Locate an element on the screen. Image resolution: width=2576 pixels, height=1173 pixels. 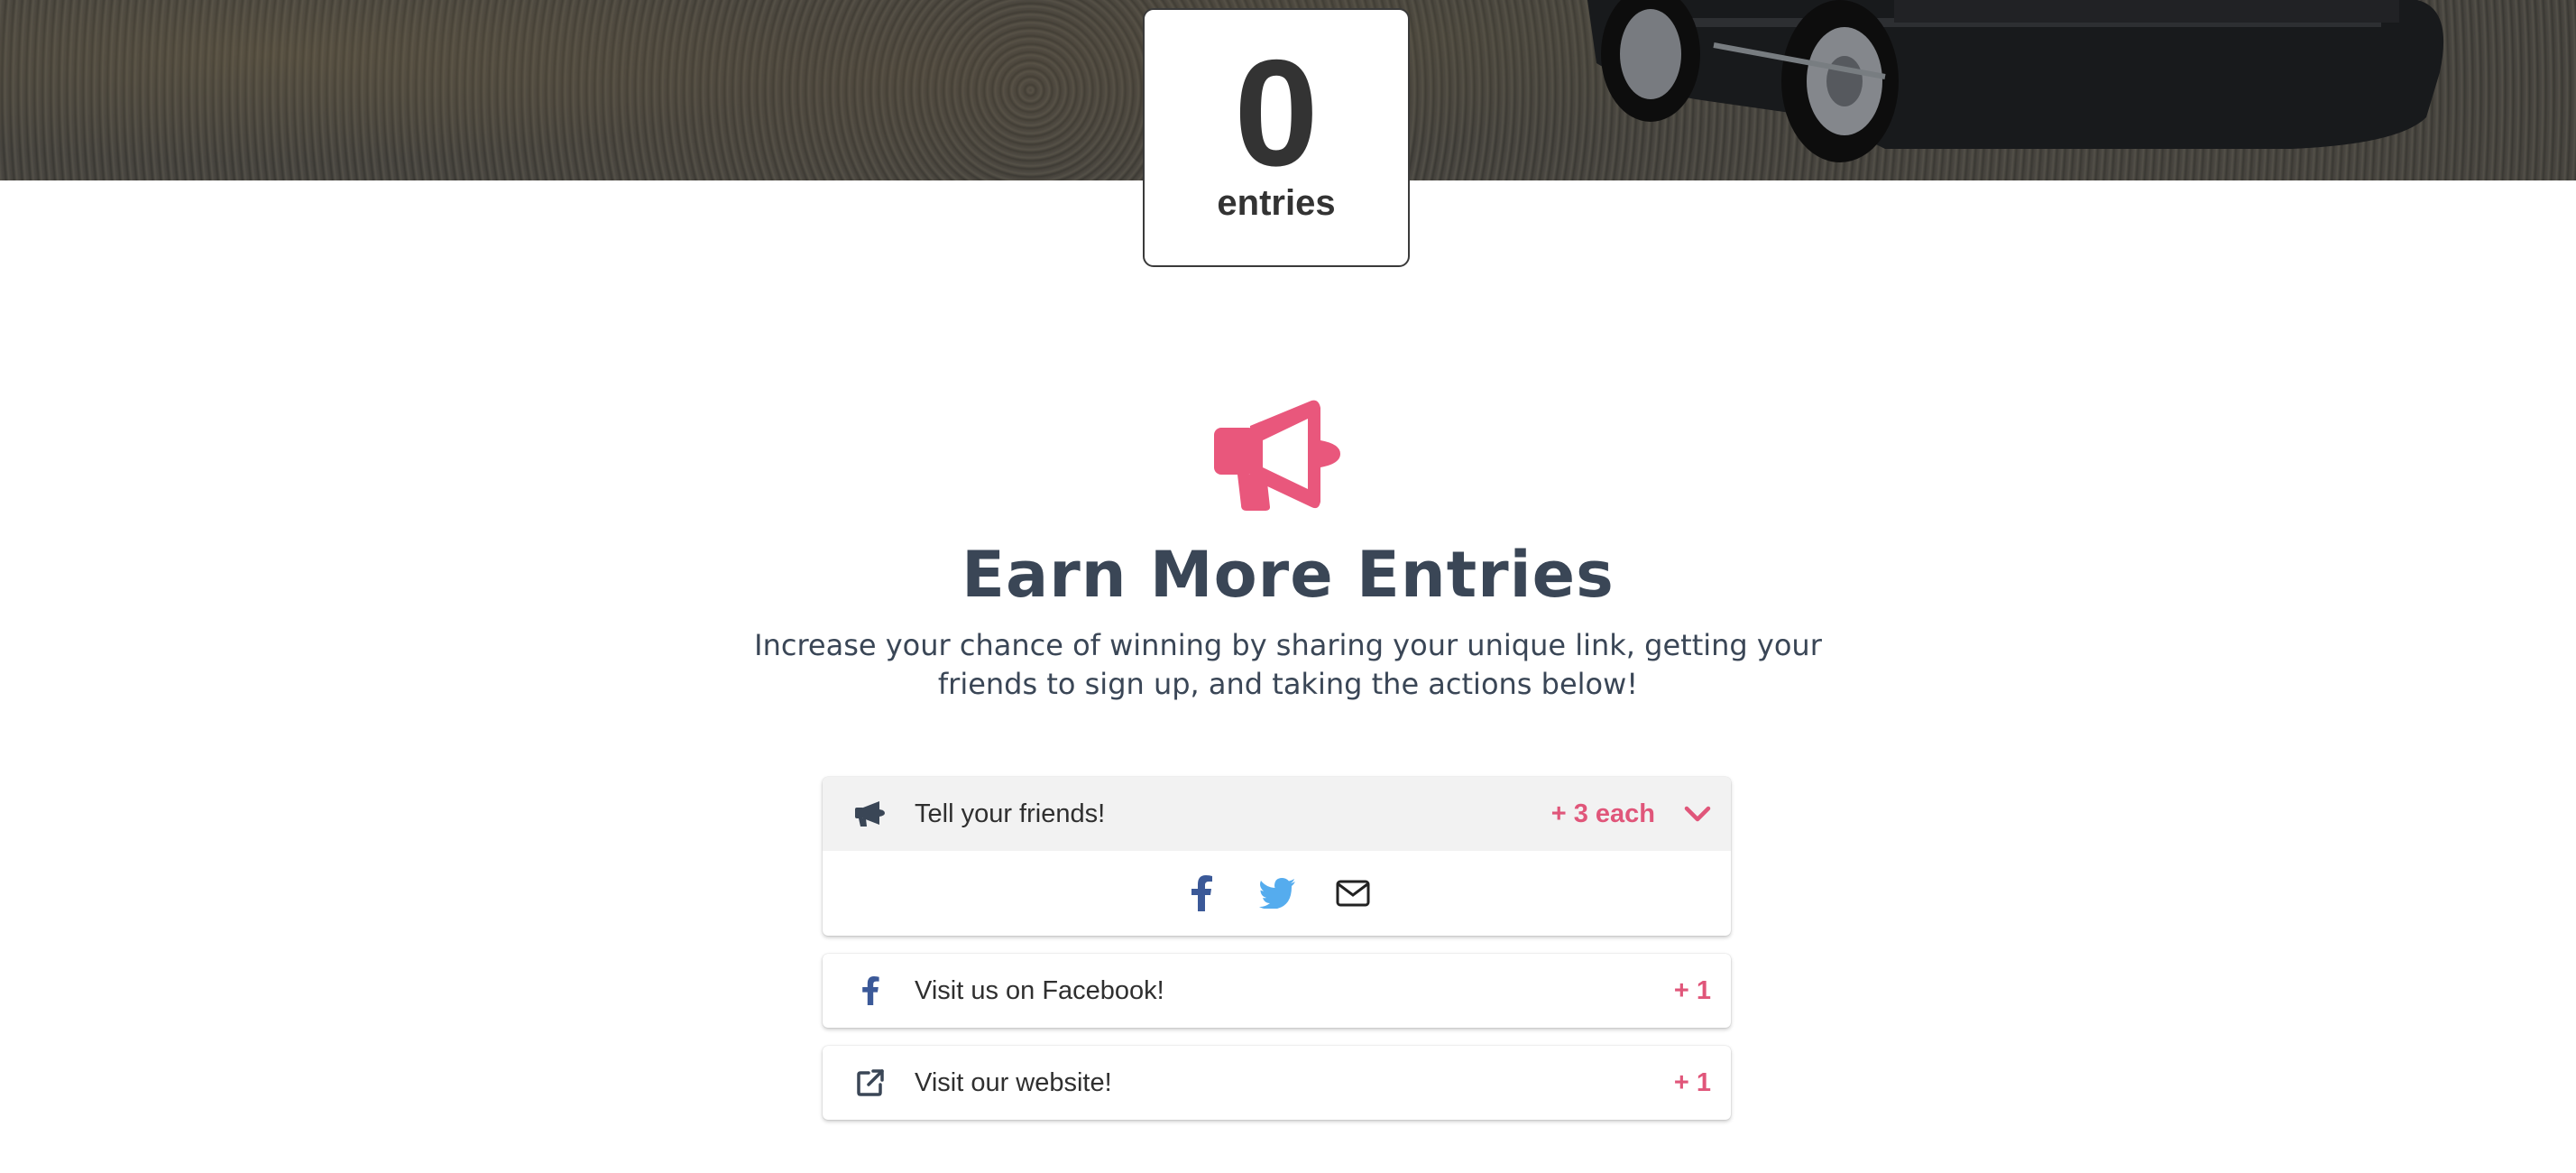
share-email-button is located at coordinates (1353, 893).